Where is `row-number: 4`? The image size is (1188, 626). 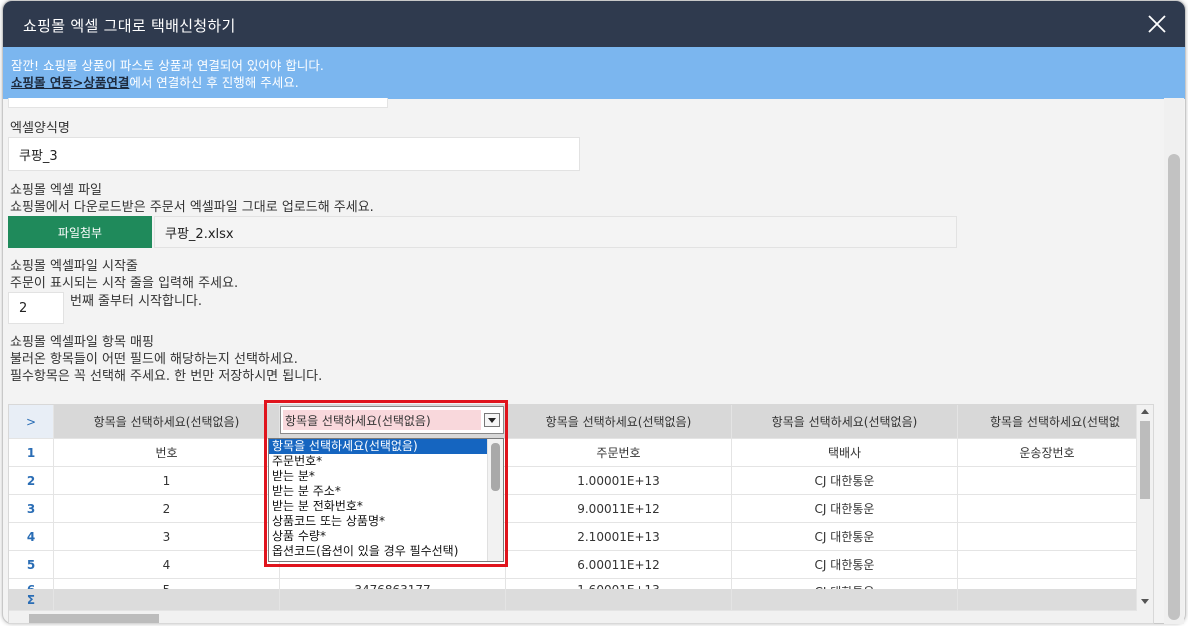
row-number: 4 is located at coordinates (31, 537).